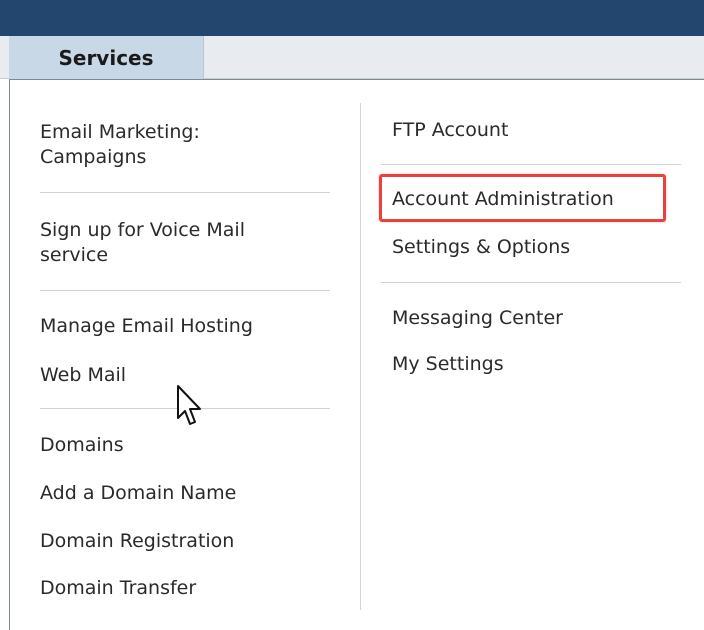  What do you see at coordinates (120, 145) in the screenshot?
I see `email-marketing-campaigns-link: Email Marketing: Campaigns` at bounding box center [120, 145].